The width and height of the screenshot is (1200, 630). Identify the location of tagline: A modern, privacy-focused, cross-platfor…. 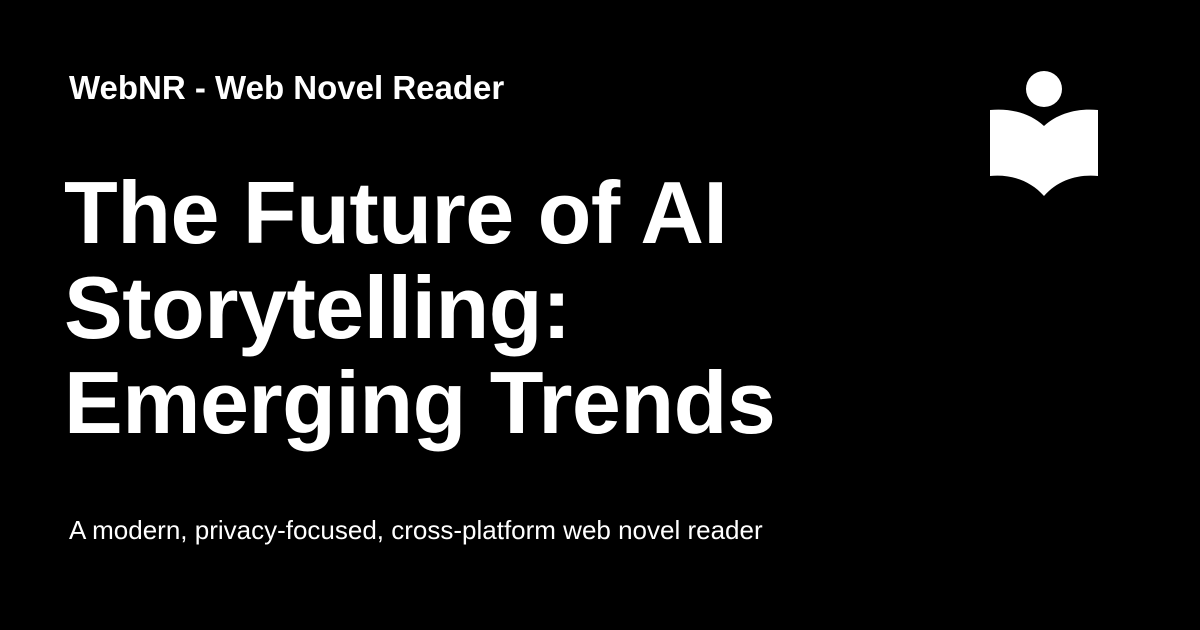
(416, 530).